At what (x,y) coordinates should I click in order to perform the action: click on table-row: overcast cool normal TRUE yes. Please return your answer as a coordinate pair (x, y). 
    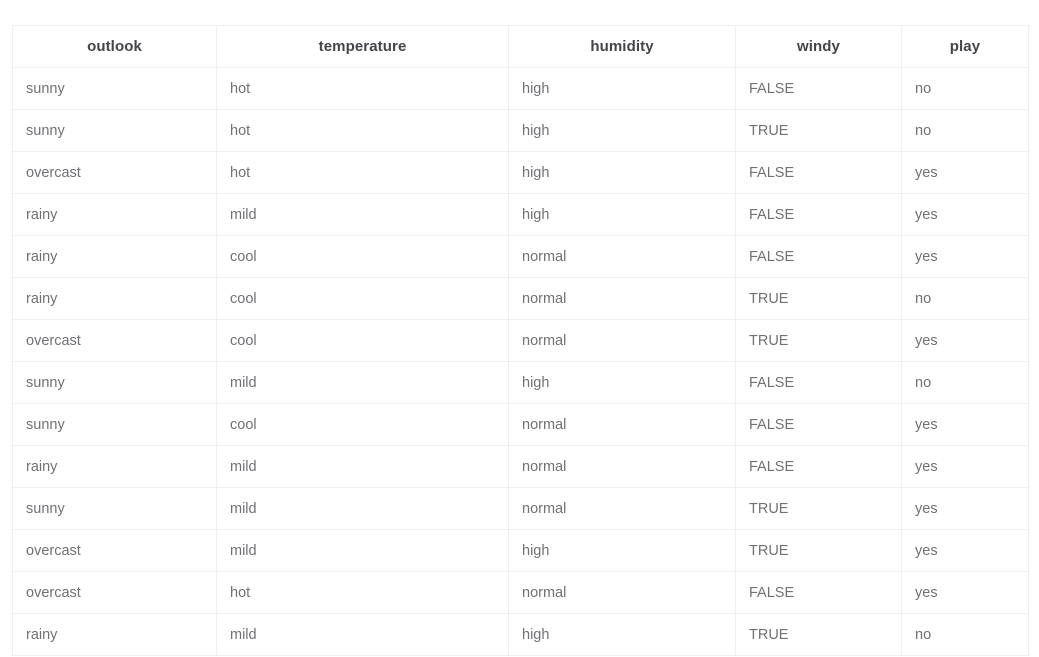
    Looking at the image, I should click on (520, 340).